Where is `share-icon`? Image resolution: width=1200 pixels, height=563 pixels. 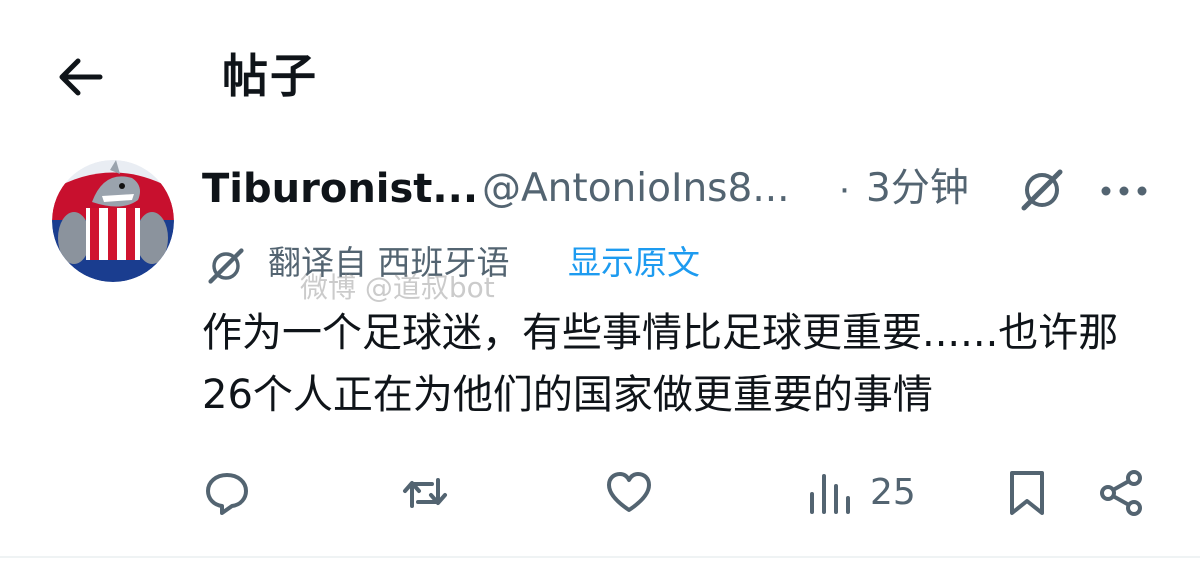 share-icon is located at coordinates (1121, 492).